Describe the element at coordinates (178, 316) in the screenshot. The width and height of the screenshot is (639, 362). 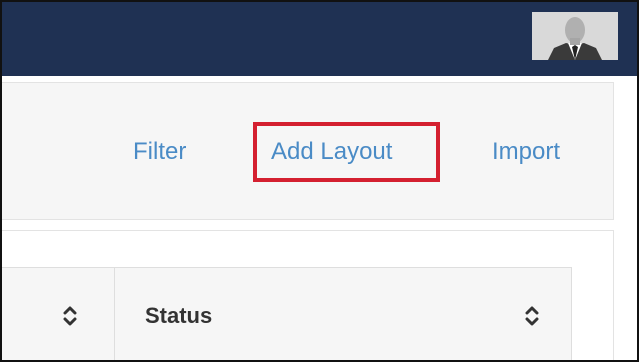
I see `column-header-status: Status` at that location.